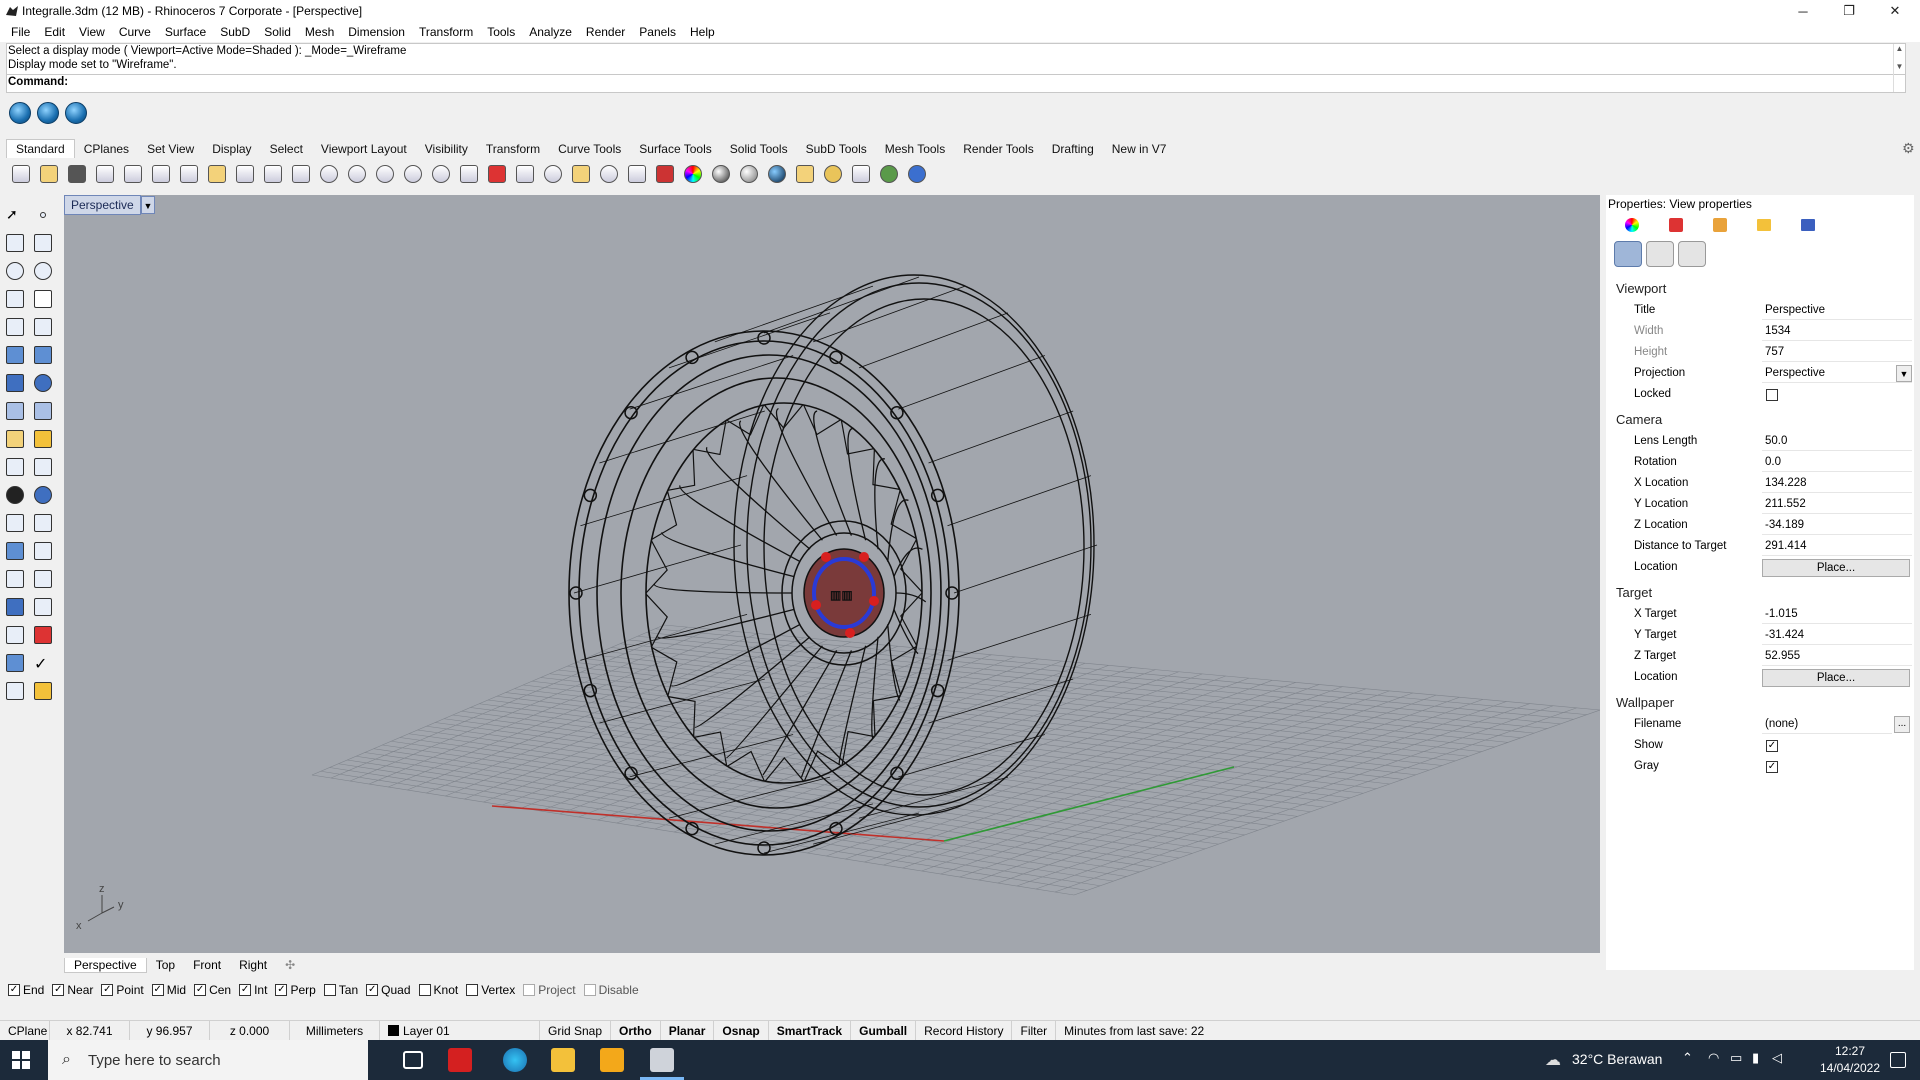 Image resolution: width=1920 pixels, height=1080 pixels. I want to click on options-gear-icon, so click(833, 174).